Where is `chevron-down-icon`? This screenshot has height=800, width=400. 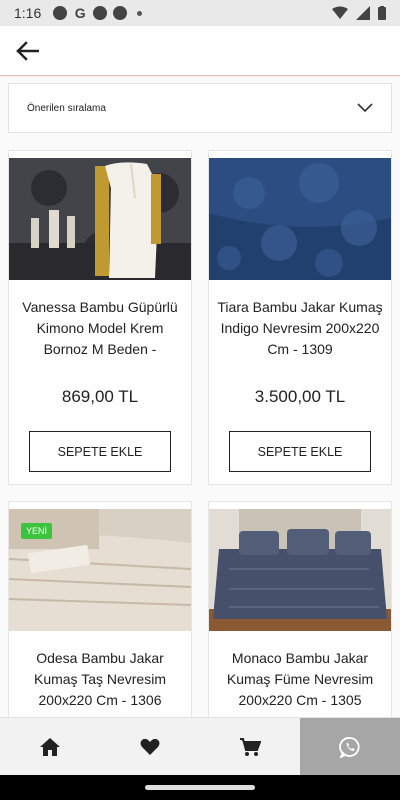
chevron-down-icon is located at coordinates (365, 108).